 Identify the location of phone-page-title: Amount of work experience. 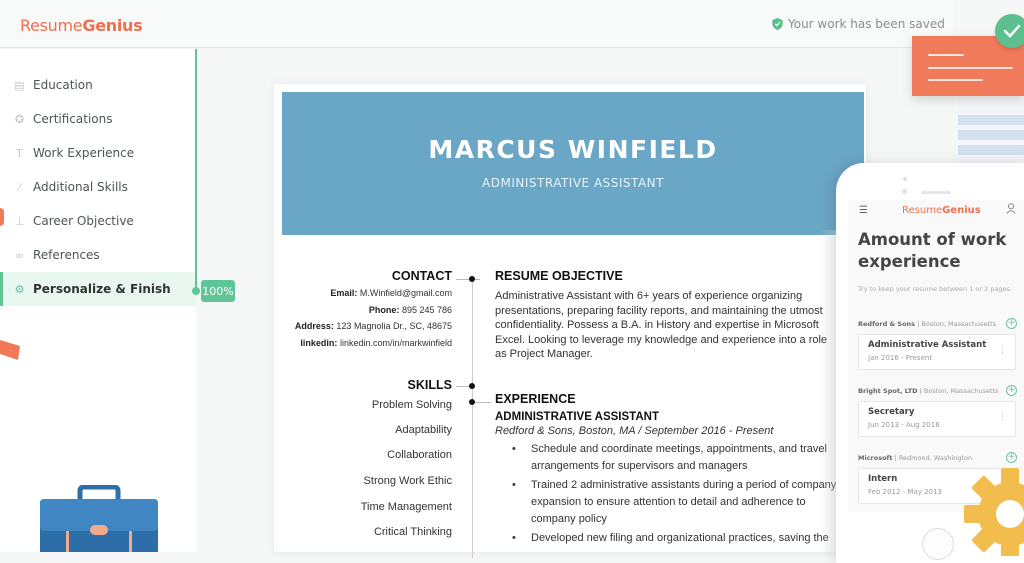
(932, 250).